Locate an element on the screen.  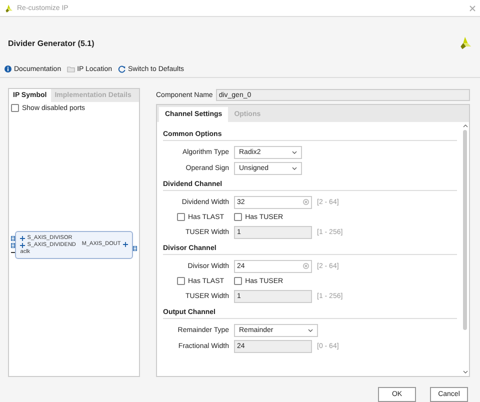
scroll-up-icon is located at coordinates (465, 126).